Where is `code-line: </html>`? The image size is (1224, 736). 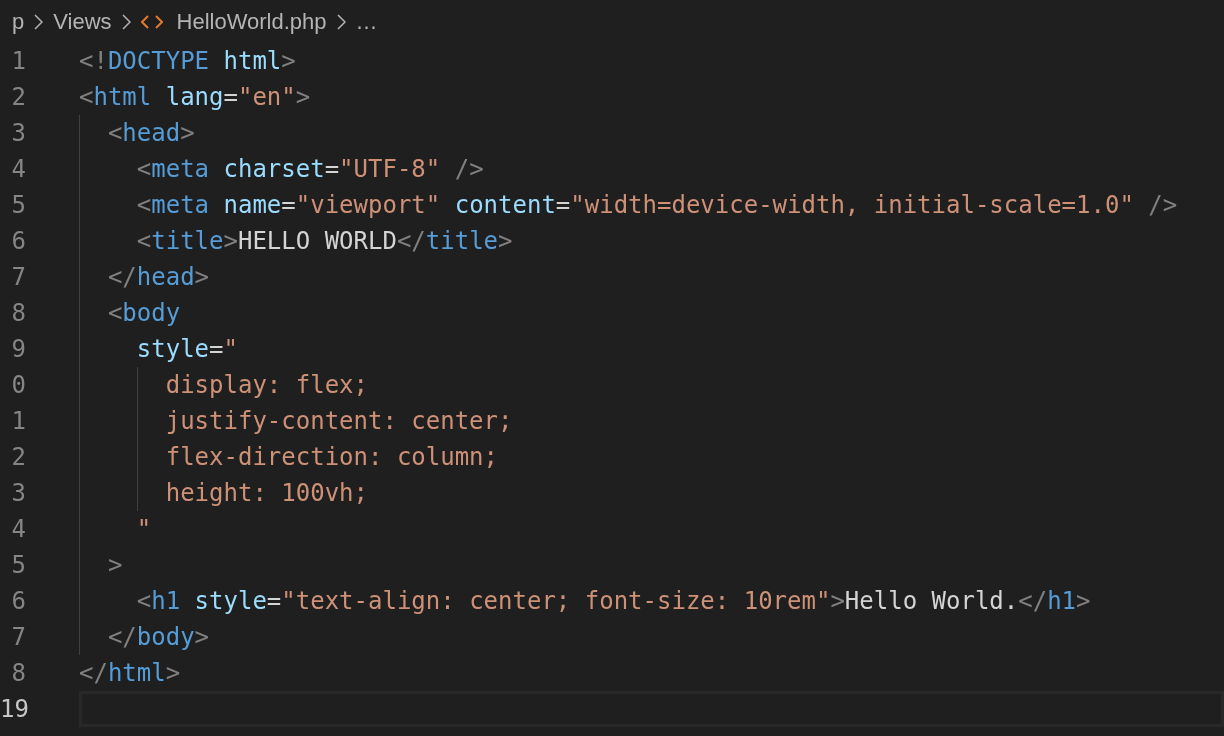 code-line: </html> is located at coordinates (130, 673).